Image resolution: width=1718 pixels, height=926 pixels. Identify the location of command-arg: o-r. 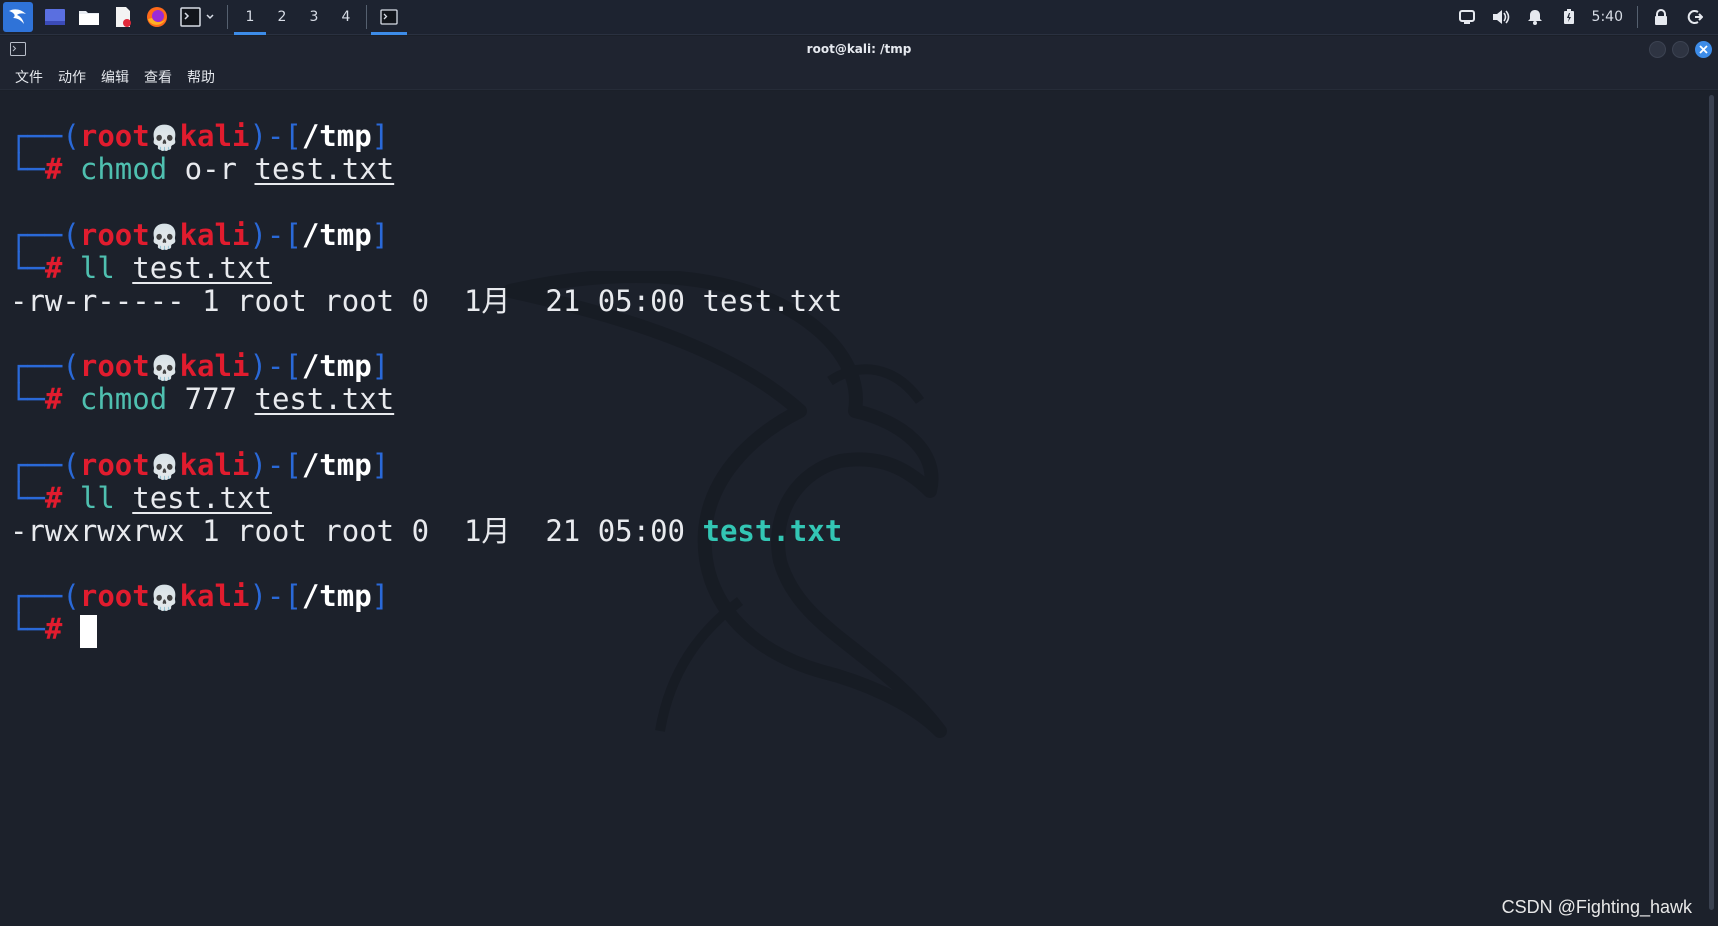
(211, 169).